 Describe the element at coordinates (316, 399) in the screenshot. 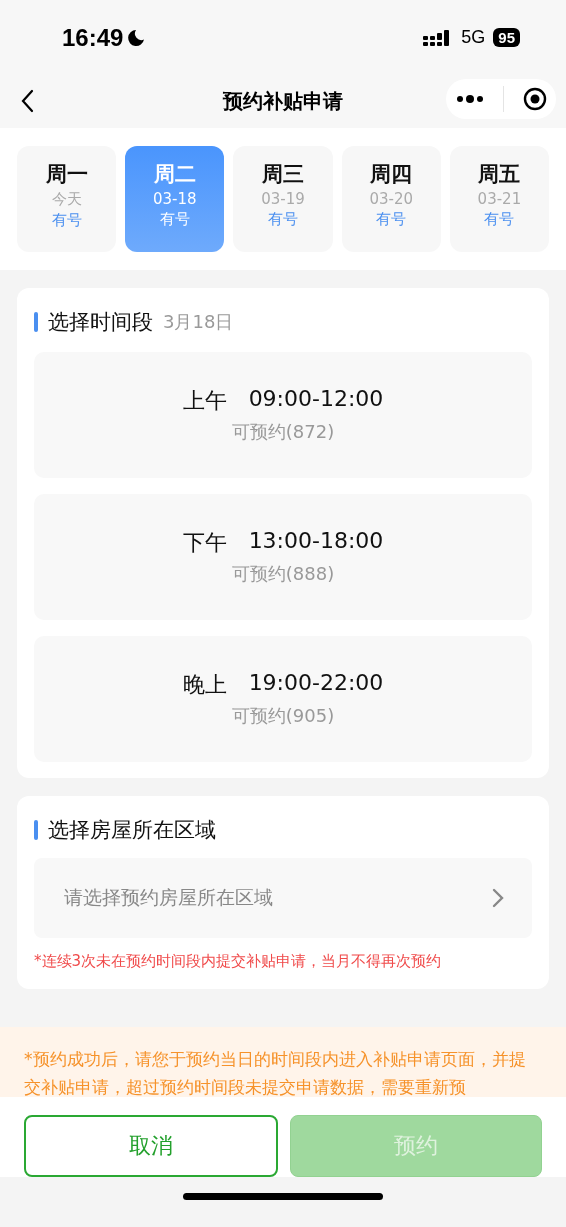

I see `time-range: 09:00-12:00` at that location.